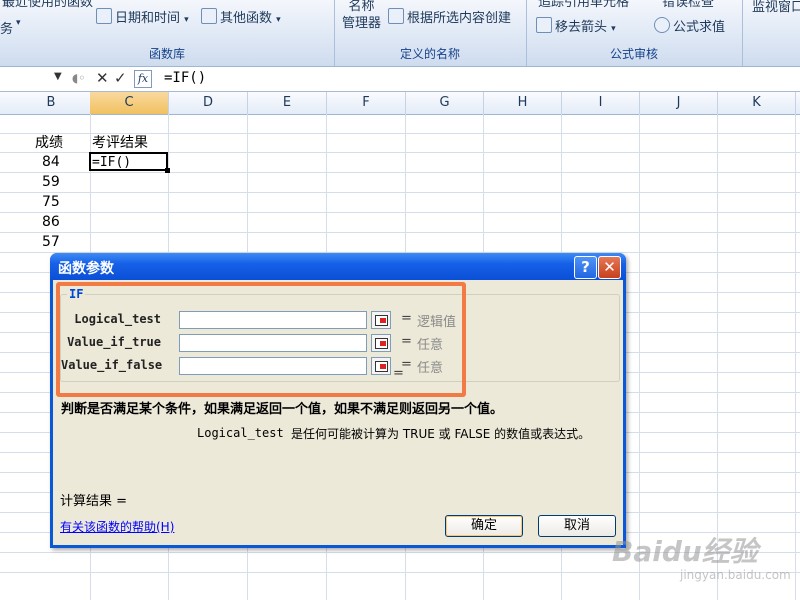 The width and height of the screenshot is (800, 600). I want to click on ribbon-group-function-library: 最近使用的函数 务 ▾ 日期和时间 ▾ 其他函数 ▾ 函数库, so click(167, 33).